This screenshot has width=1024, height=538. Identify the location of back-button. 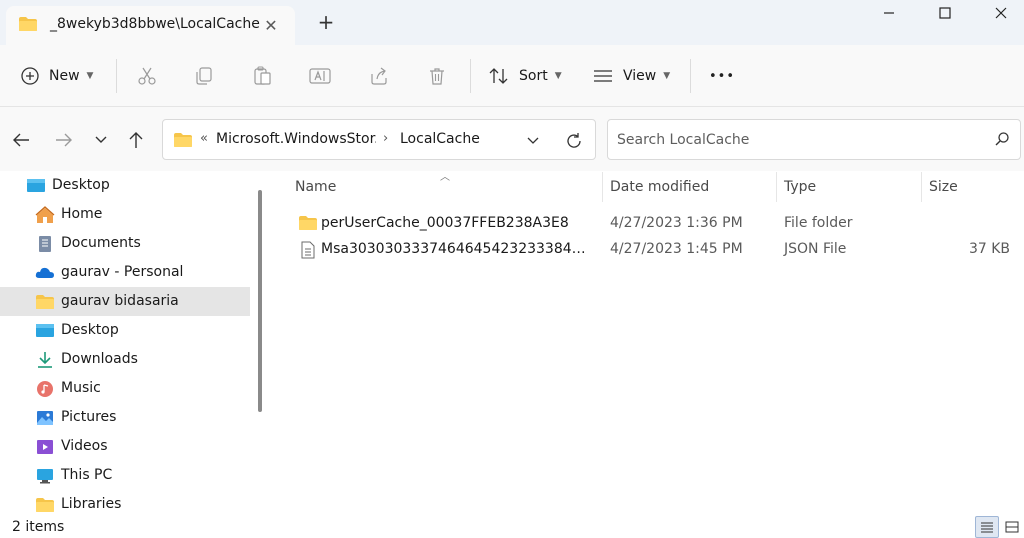
(21, 140).